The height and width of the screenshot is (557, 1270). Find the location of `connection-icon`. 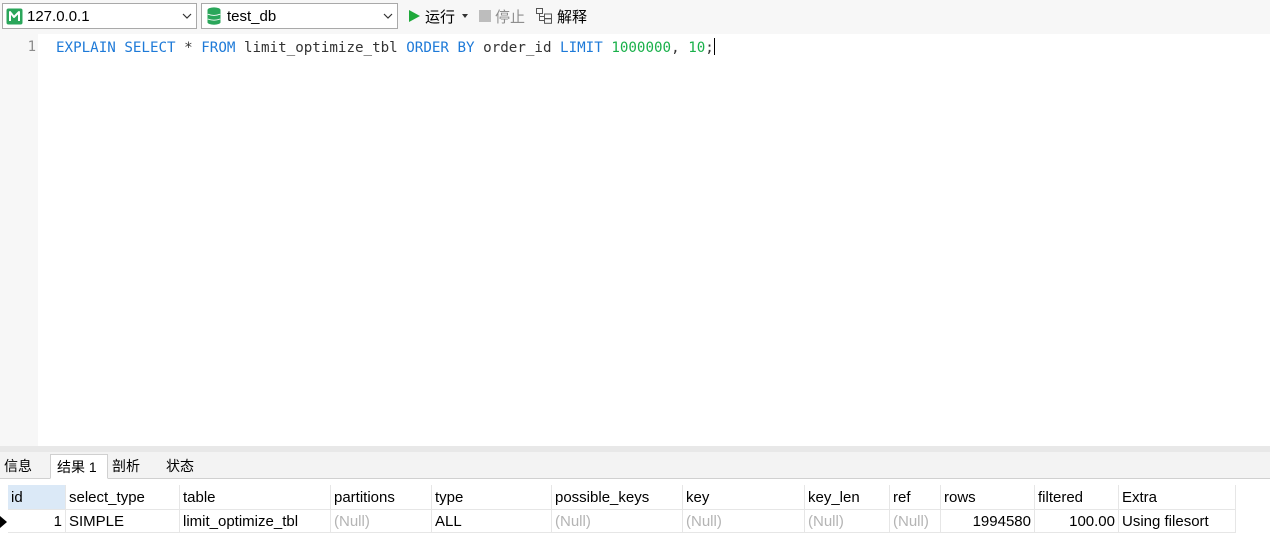

connection-icon is located at coordinates (14, 16).